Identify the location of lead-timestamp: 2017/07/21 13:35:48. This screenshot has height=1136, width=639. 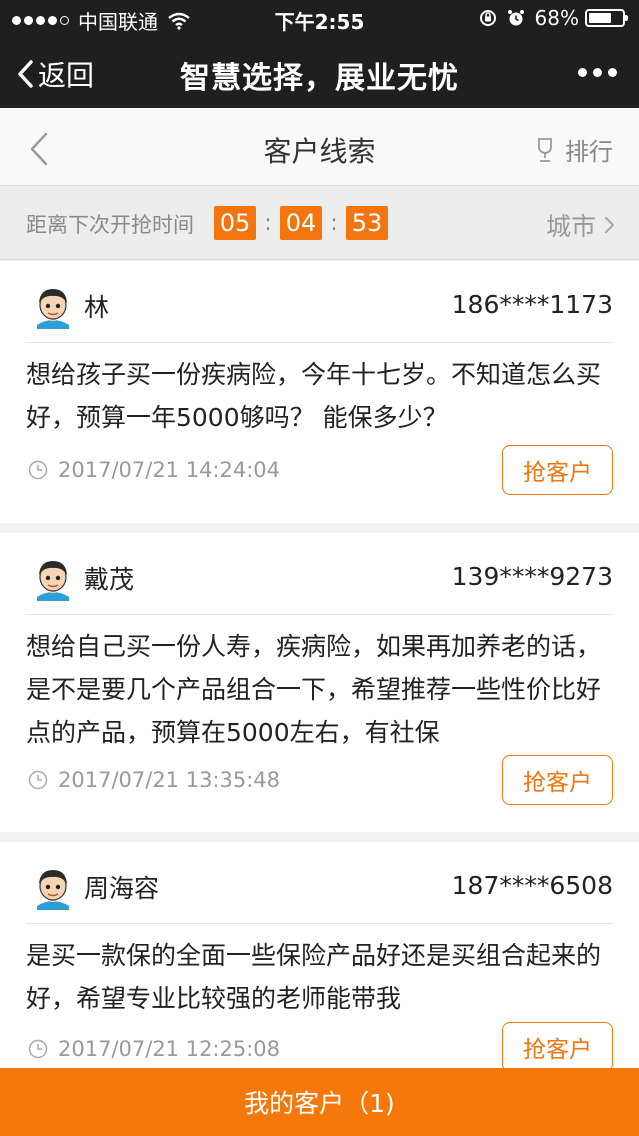
(154, 780).